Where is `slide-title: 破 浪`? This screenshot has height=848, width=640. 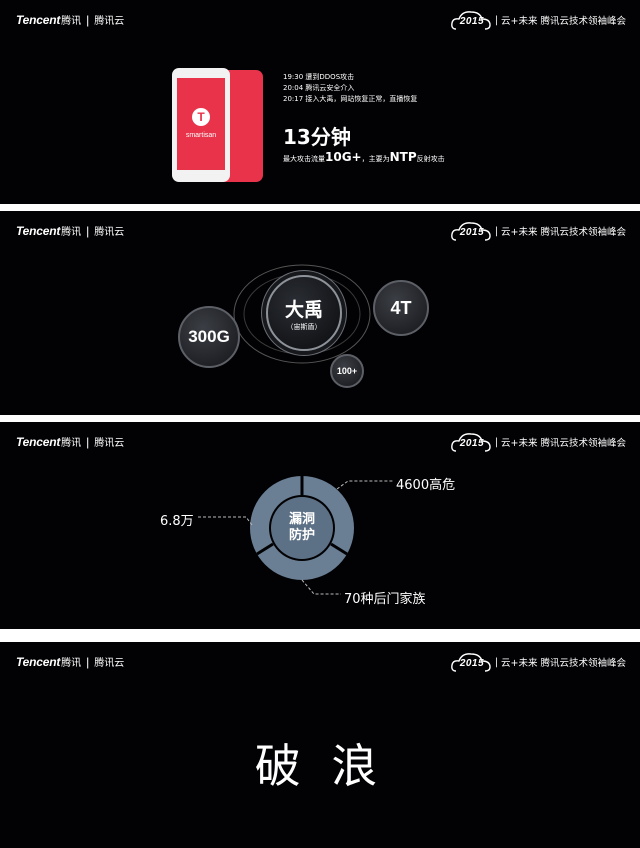 slide-title: 破 浪 is located at coordinates (320, 766).